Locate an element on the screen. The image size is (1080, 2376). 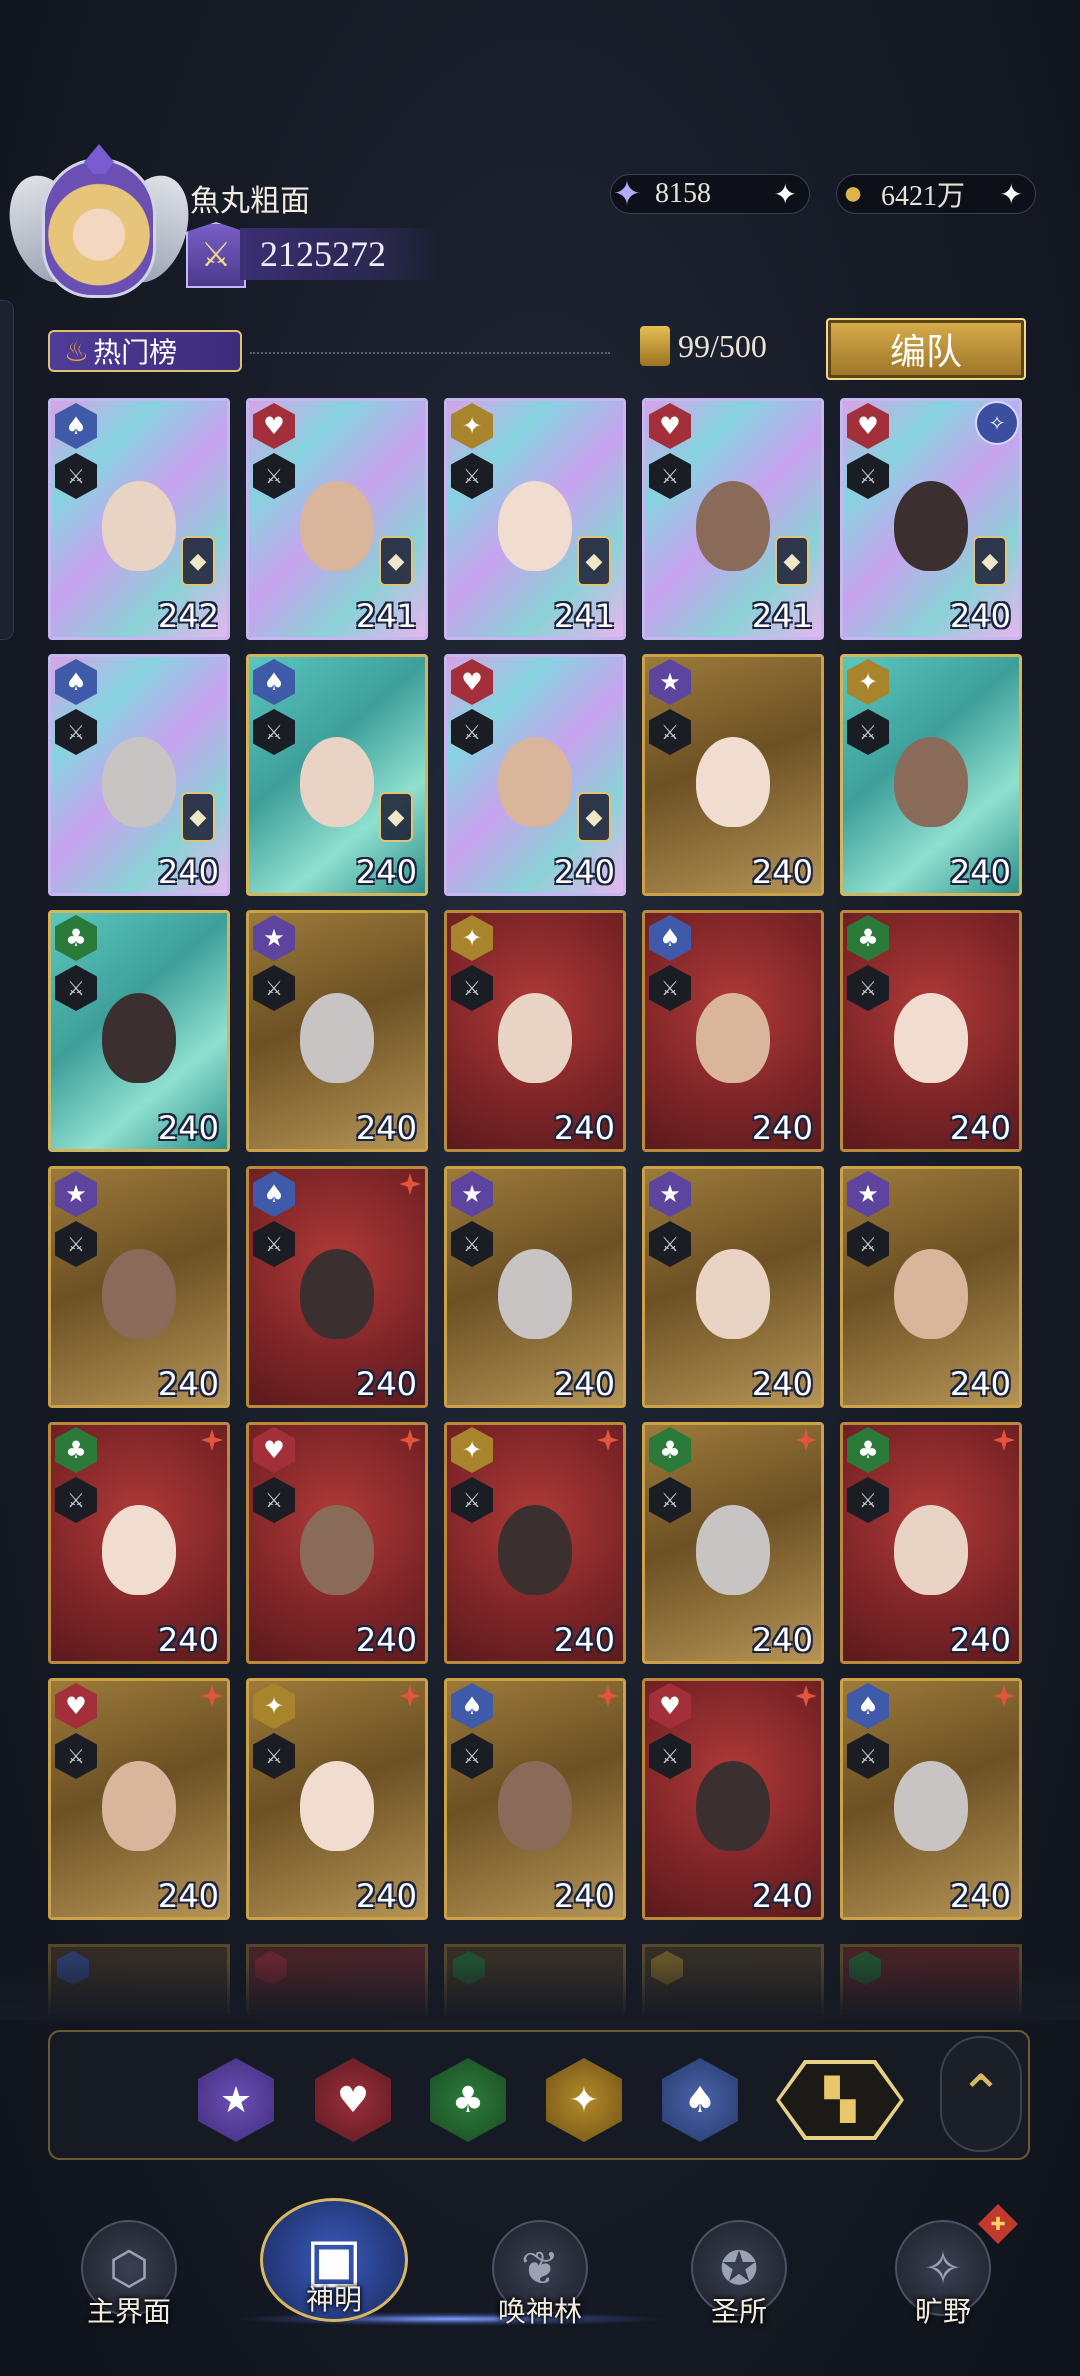
power-value-bar: 2125272 is located at coordinates (340, 254).